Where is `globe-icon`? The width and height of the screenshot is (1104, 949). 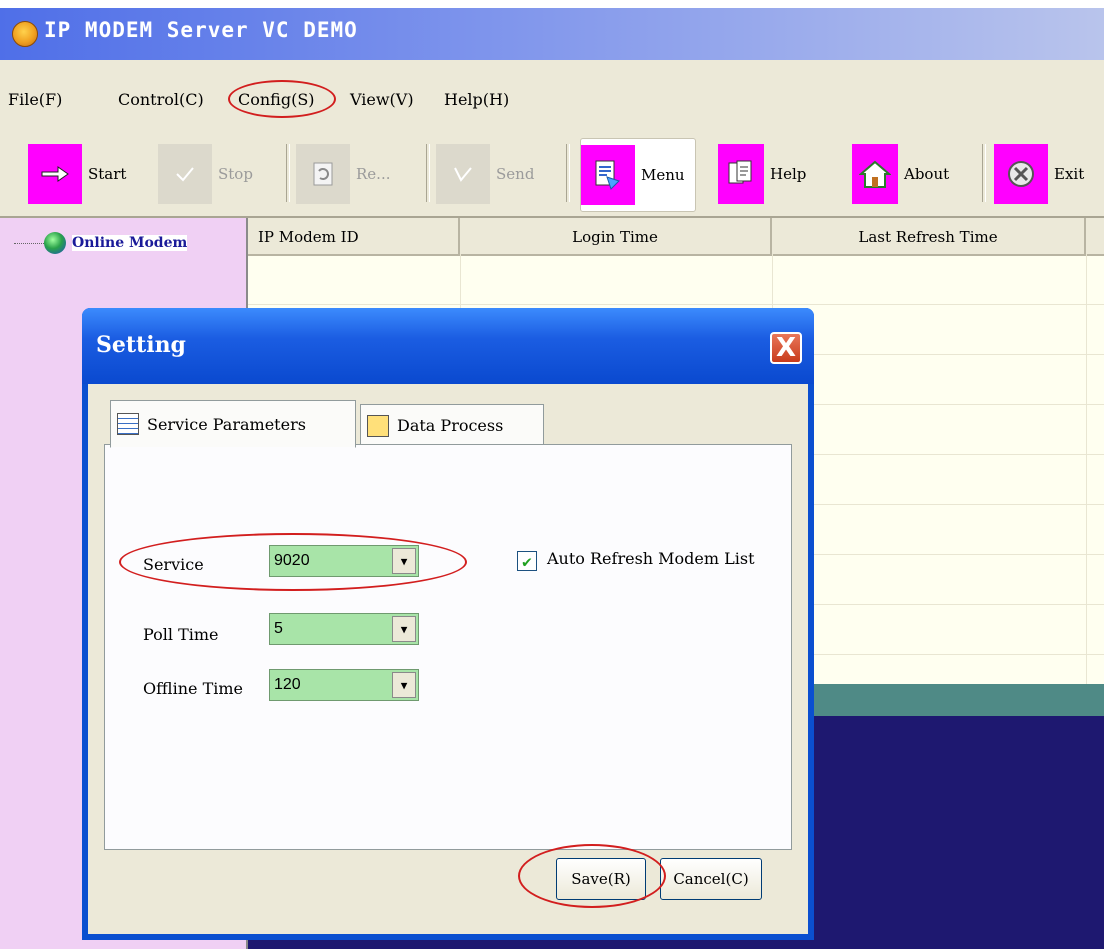 globe-icon is located at coordinates (55, 243).